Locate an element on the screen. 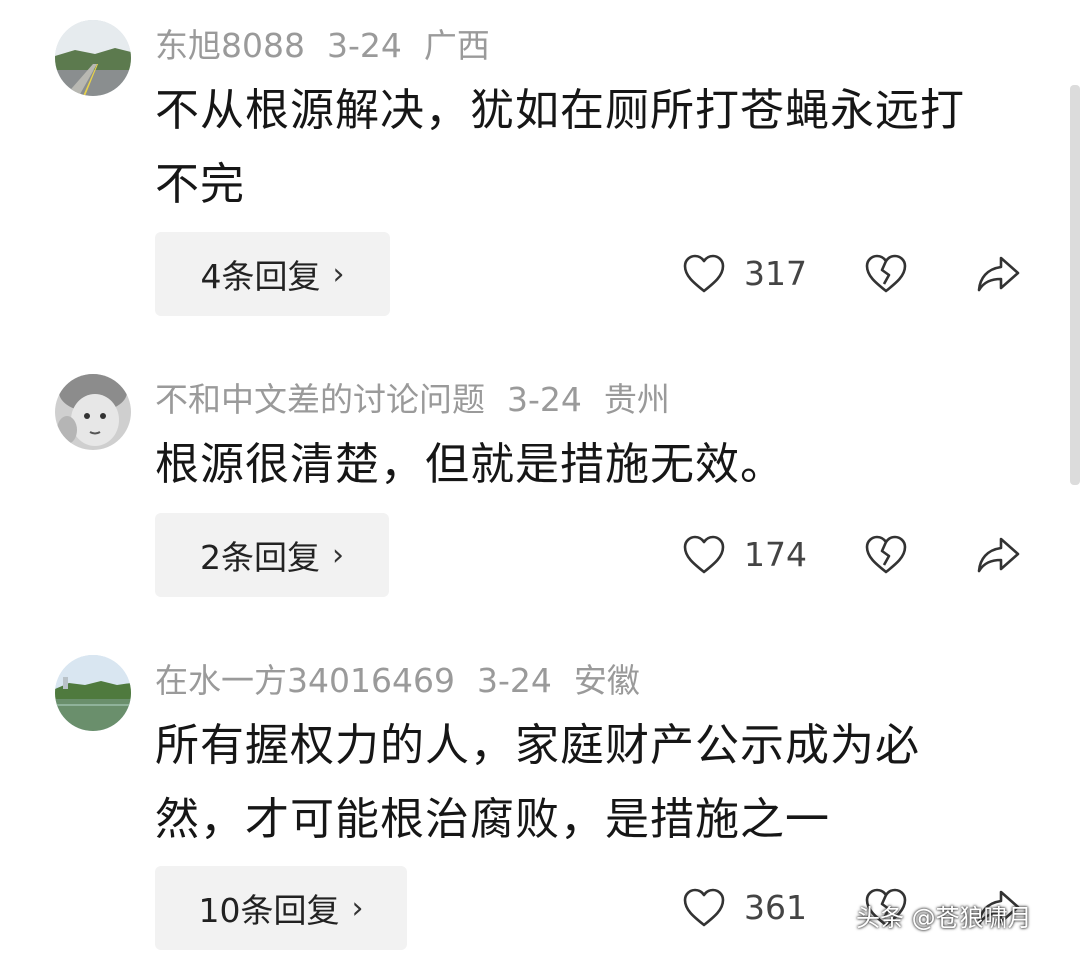 This screenshot has width=1080, height=955. view-replies-button: 10条回复 › is located at coordinates (281, 908).